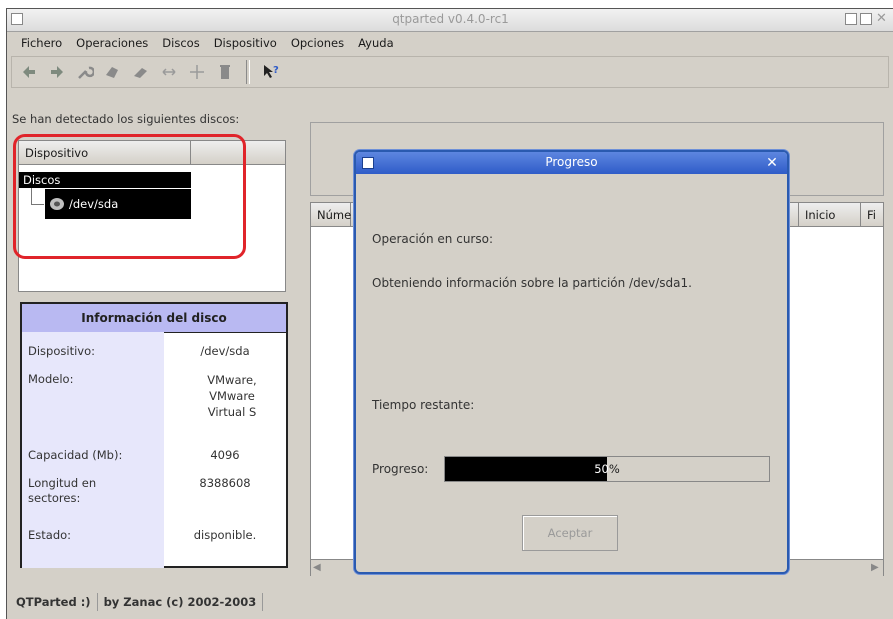 This screenshot has height=619, width=893. What do you see at coordinates (331, 215) in the screenshot?
I see `column-number: Núme` at bounding box center [331, 215].